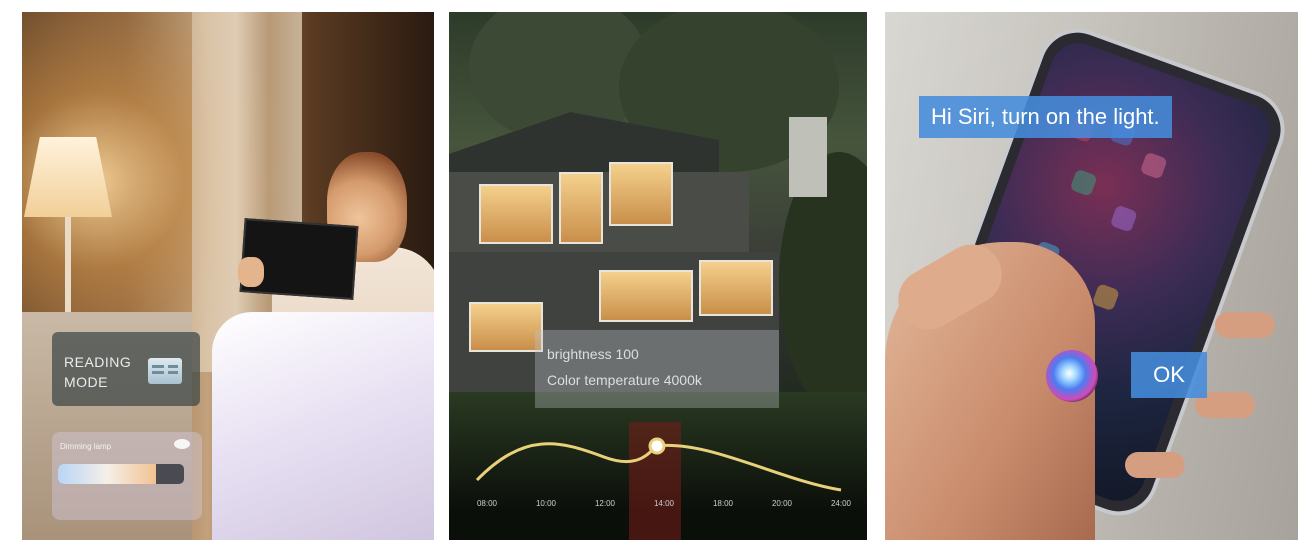  Describe the element at coordinates (86, 446) in the screenshot. I see `dimming-lamp-label: Dimming lamp` at that location.